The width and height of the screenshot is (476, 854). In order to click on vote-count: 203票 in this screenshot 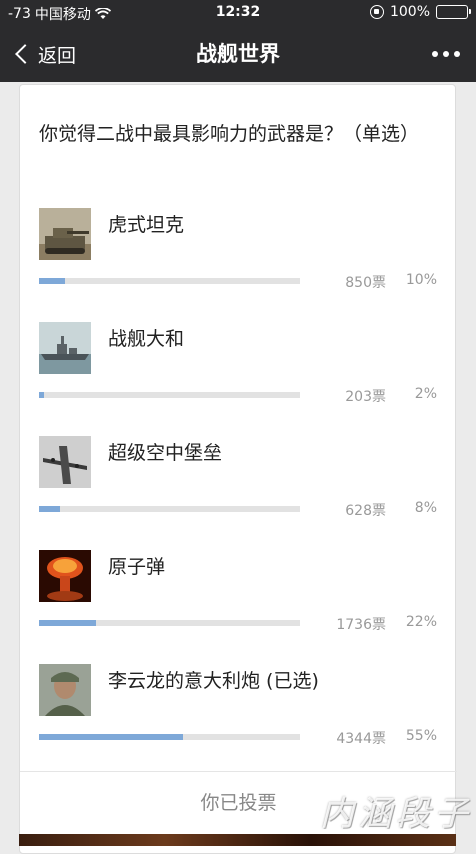, I will do `click(365, 397)`.